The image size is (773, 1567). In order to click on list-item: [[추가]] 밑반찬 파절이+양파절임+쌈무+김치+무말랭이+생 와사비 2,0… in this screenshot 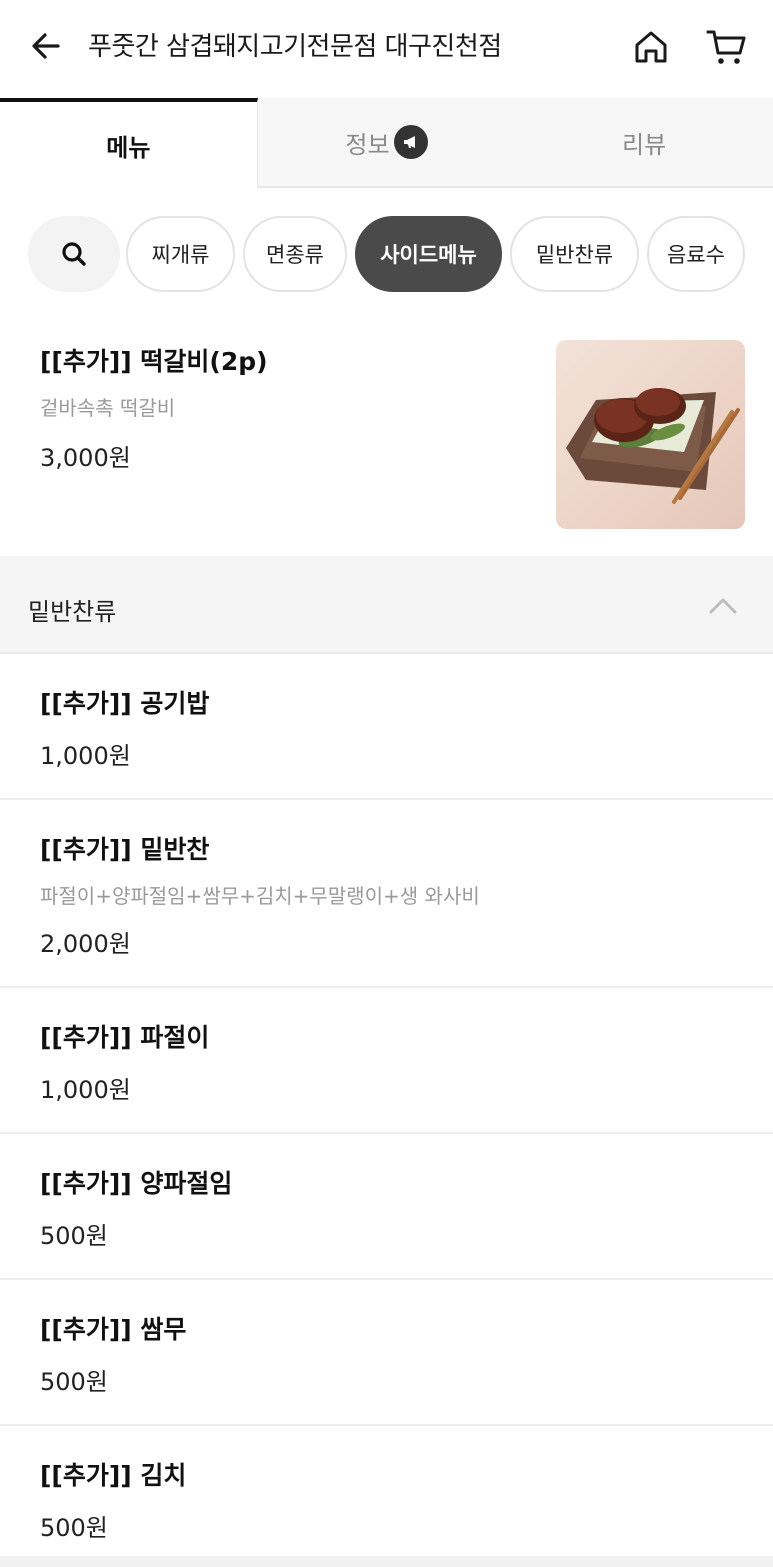, I will do `click(386, 894)`.